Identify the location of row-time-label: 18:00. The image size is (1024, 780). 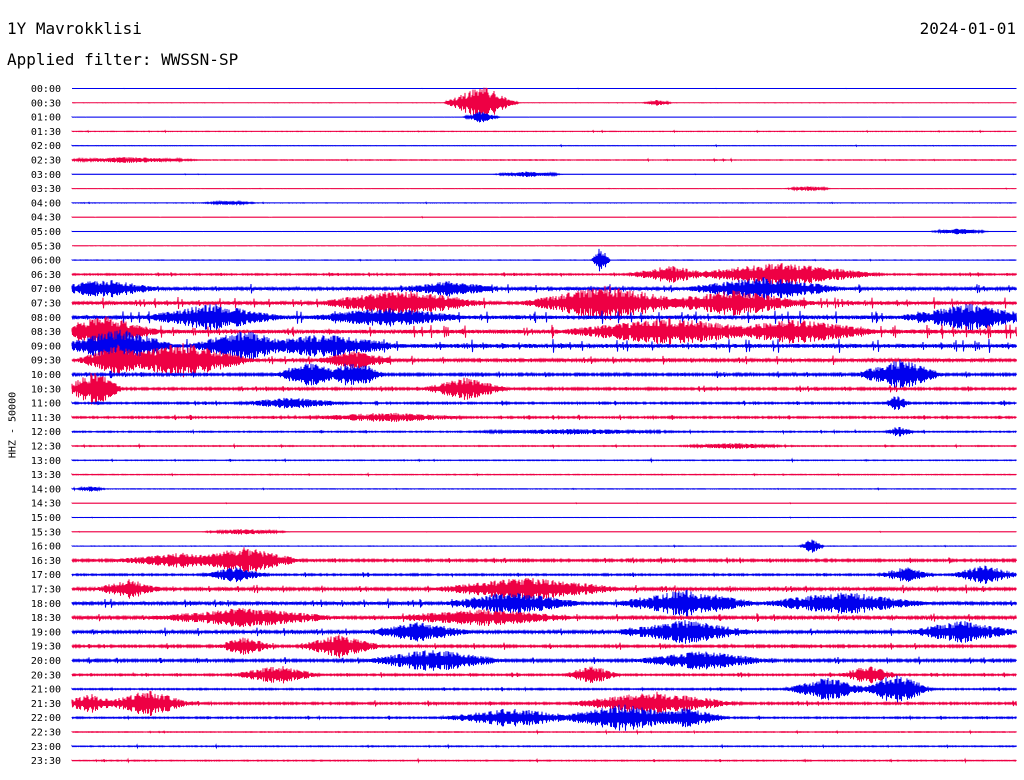
(46, 604).